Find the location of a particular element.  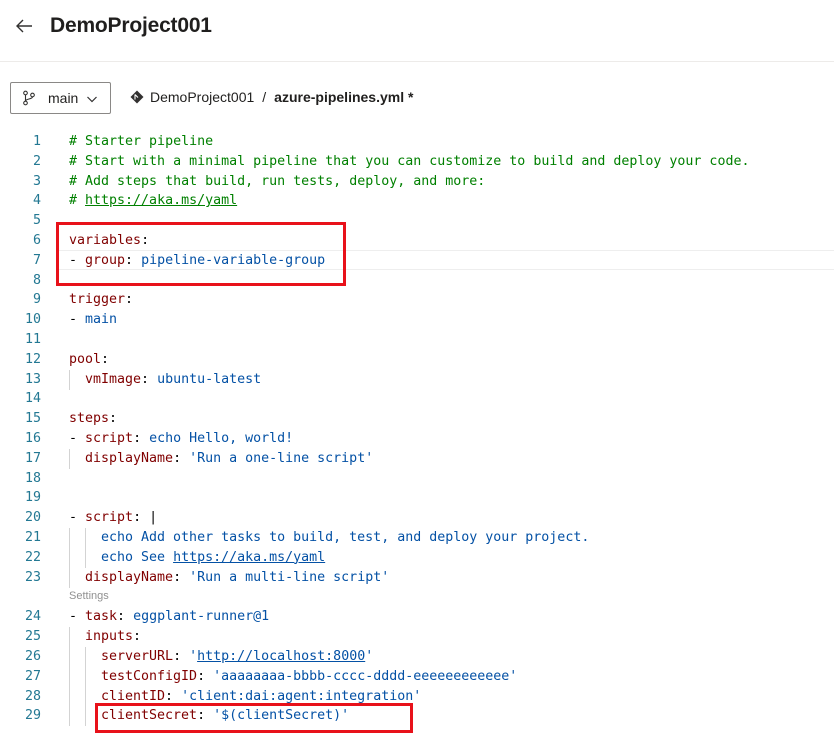

code-text: serverURL: 'http://localhost:8000' is located at coordinates (221, 657).